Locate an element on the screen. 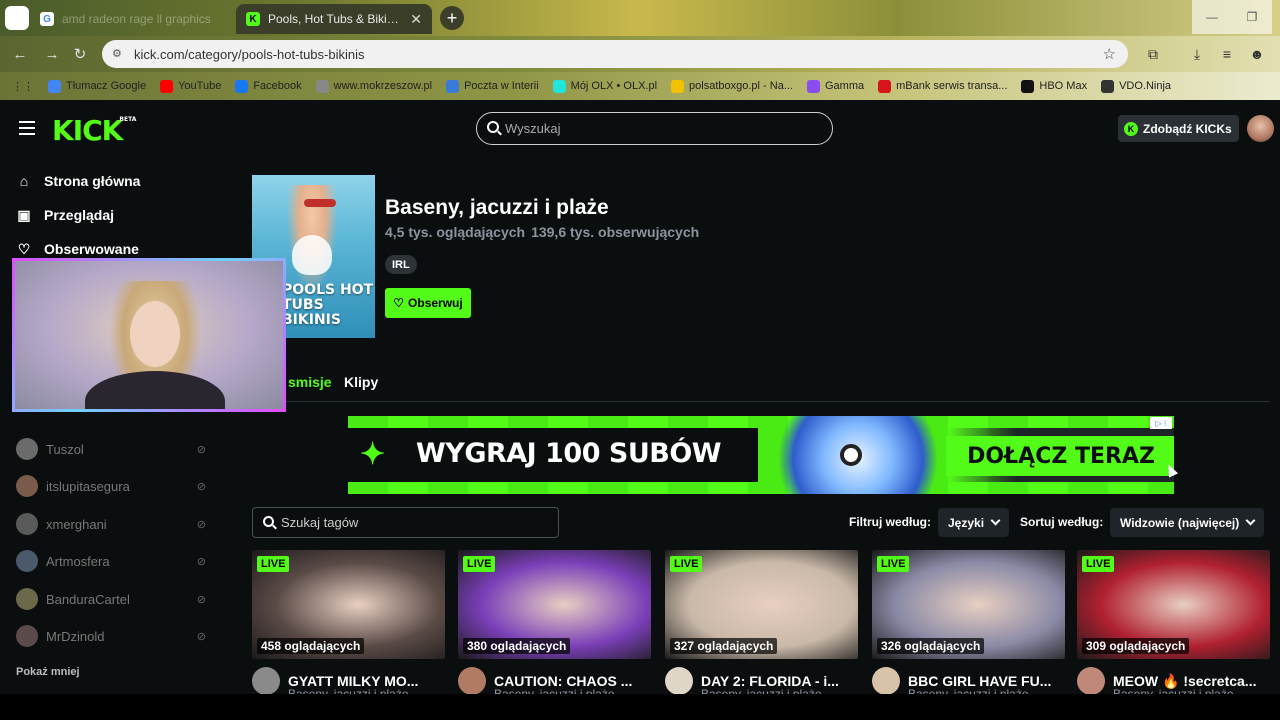  back-icon: ← is located at coordinates (20, 54).